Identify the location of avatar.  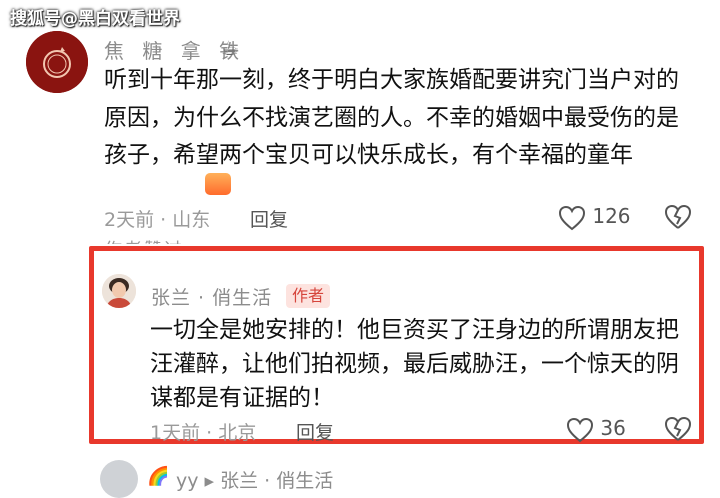
(57, 62).